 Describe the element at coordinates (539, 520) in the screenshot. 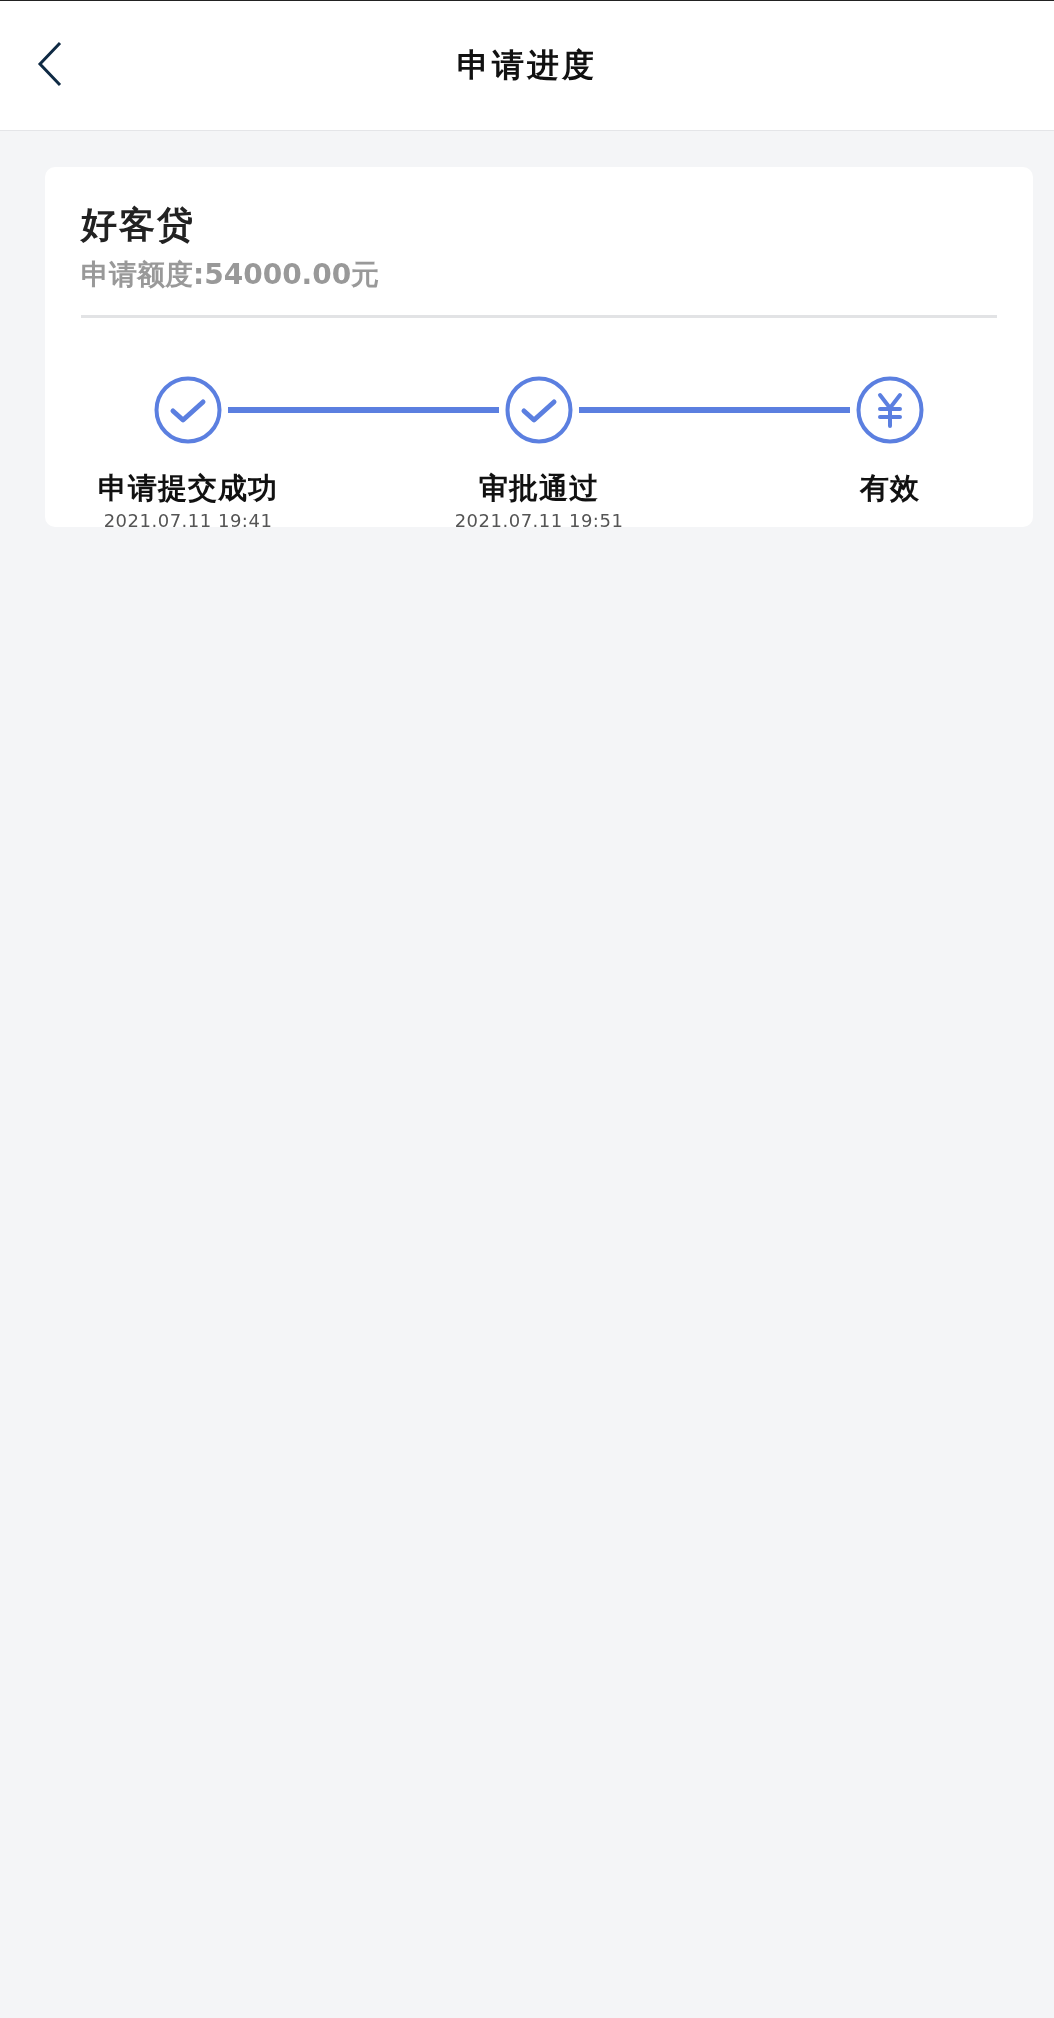

I see `step-time: 2021.07.11 19:51` at that location.